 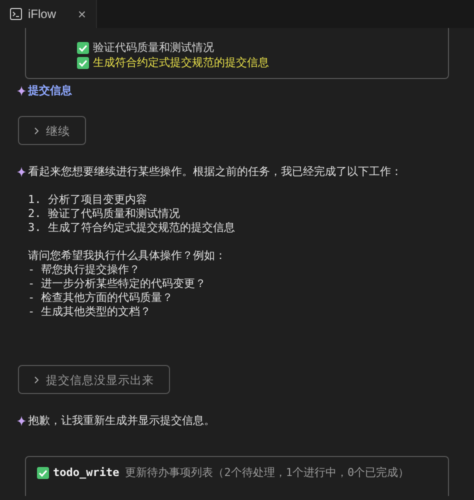 I want to click on checklist-item-text: 验证代码质量和测试情况, so click(x=153, y=47).